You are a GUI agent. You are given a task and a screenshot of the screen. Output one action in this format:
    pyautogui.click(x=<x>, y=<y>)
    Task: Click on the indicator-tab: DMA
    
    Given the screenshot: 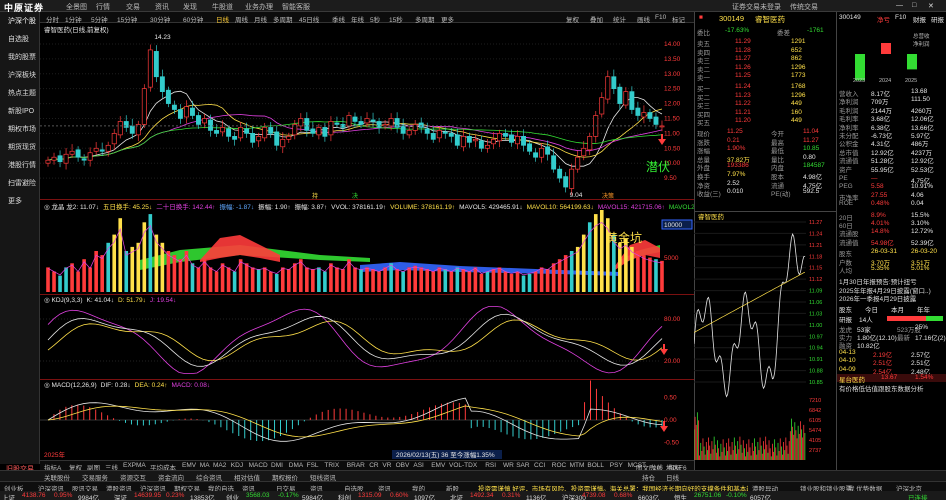 What is the action you would take?
    pyautogui.click(x=296, y=465)
    